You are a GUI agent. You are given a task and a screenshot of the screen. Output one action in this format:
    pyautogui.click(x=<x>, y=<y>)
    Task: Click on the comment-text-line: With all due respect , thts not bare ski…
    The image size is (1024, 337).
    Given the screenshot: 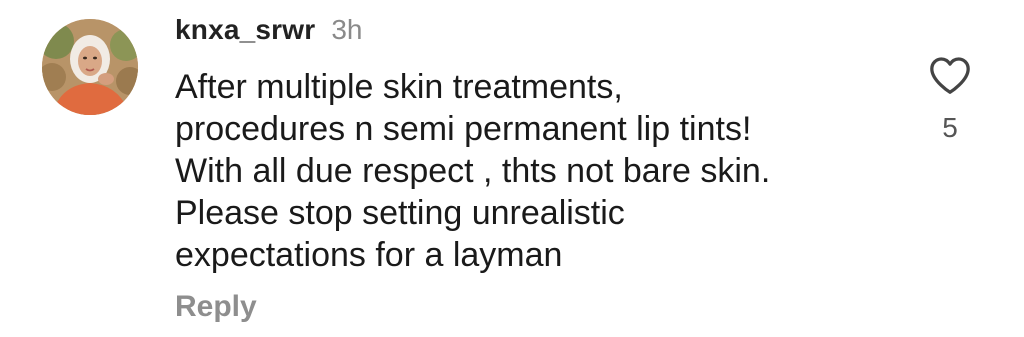 What is the action you would take?
    pyautogui.click(x=473, y=171)
    